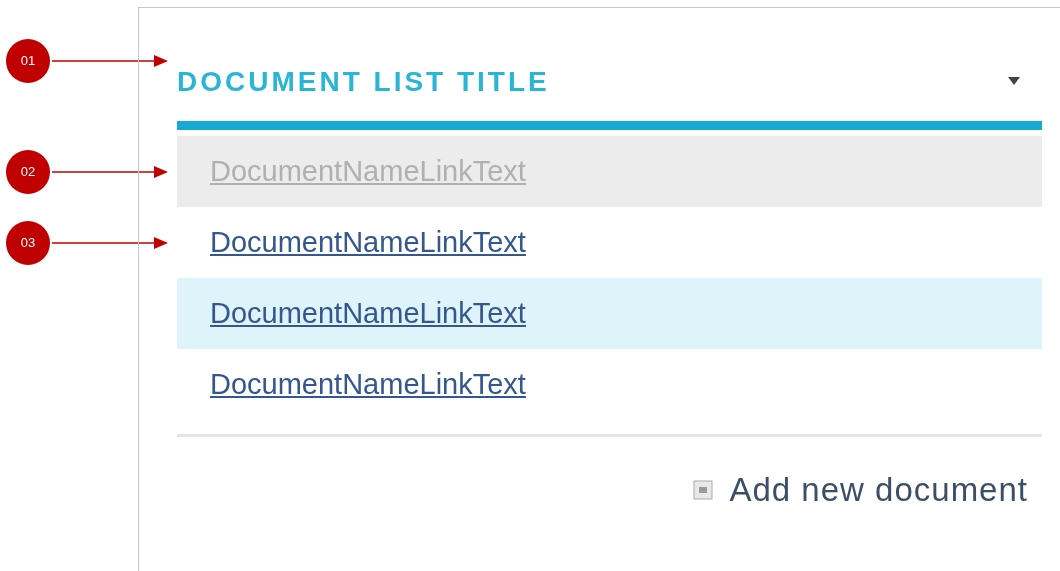  What do you see at coordinates (703, 489) in the screenshot?
I see `add-document-icon` at bounding box center [703, 489].